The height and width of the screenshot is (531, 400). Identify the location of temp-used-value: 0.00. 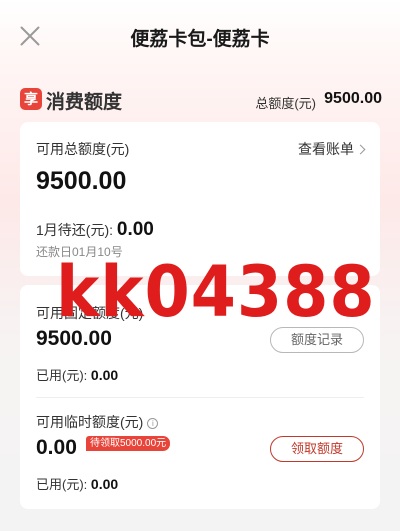
(104, 484).